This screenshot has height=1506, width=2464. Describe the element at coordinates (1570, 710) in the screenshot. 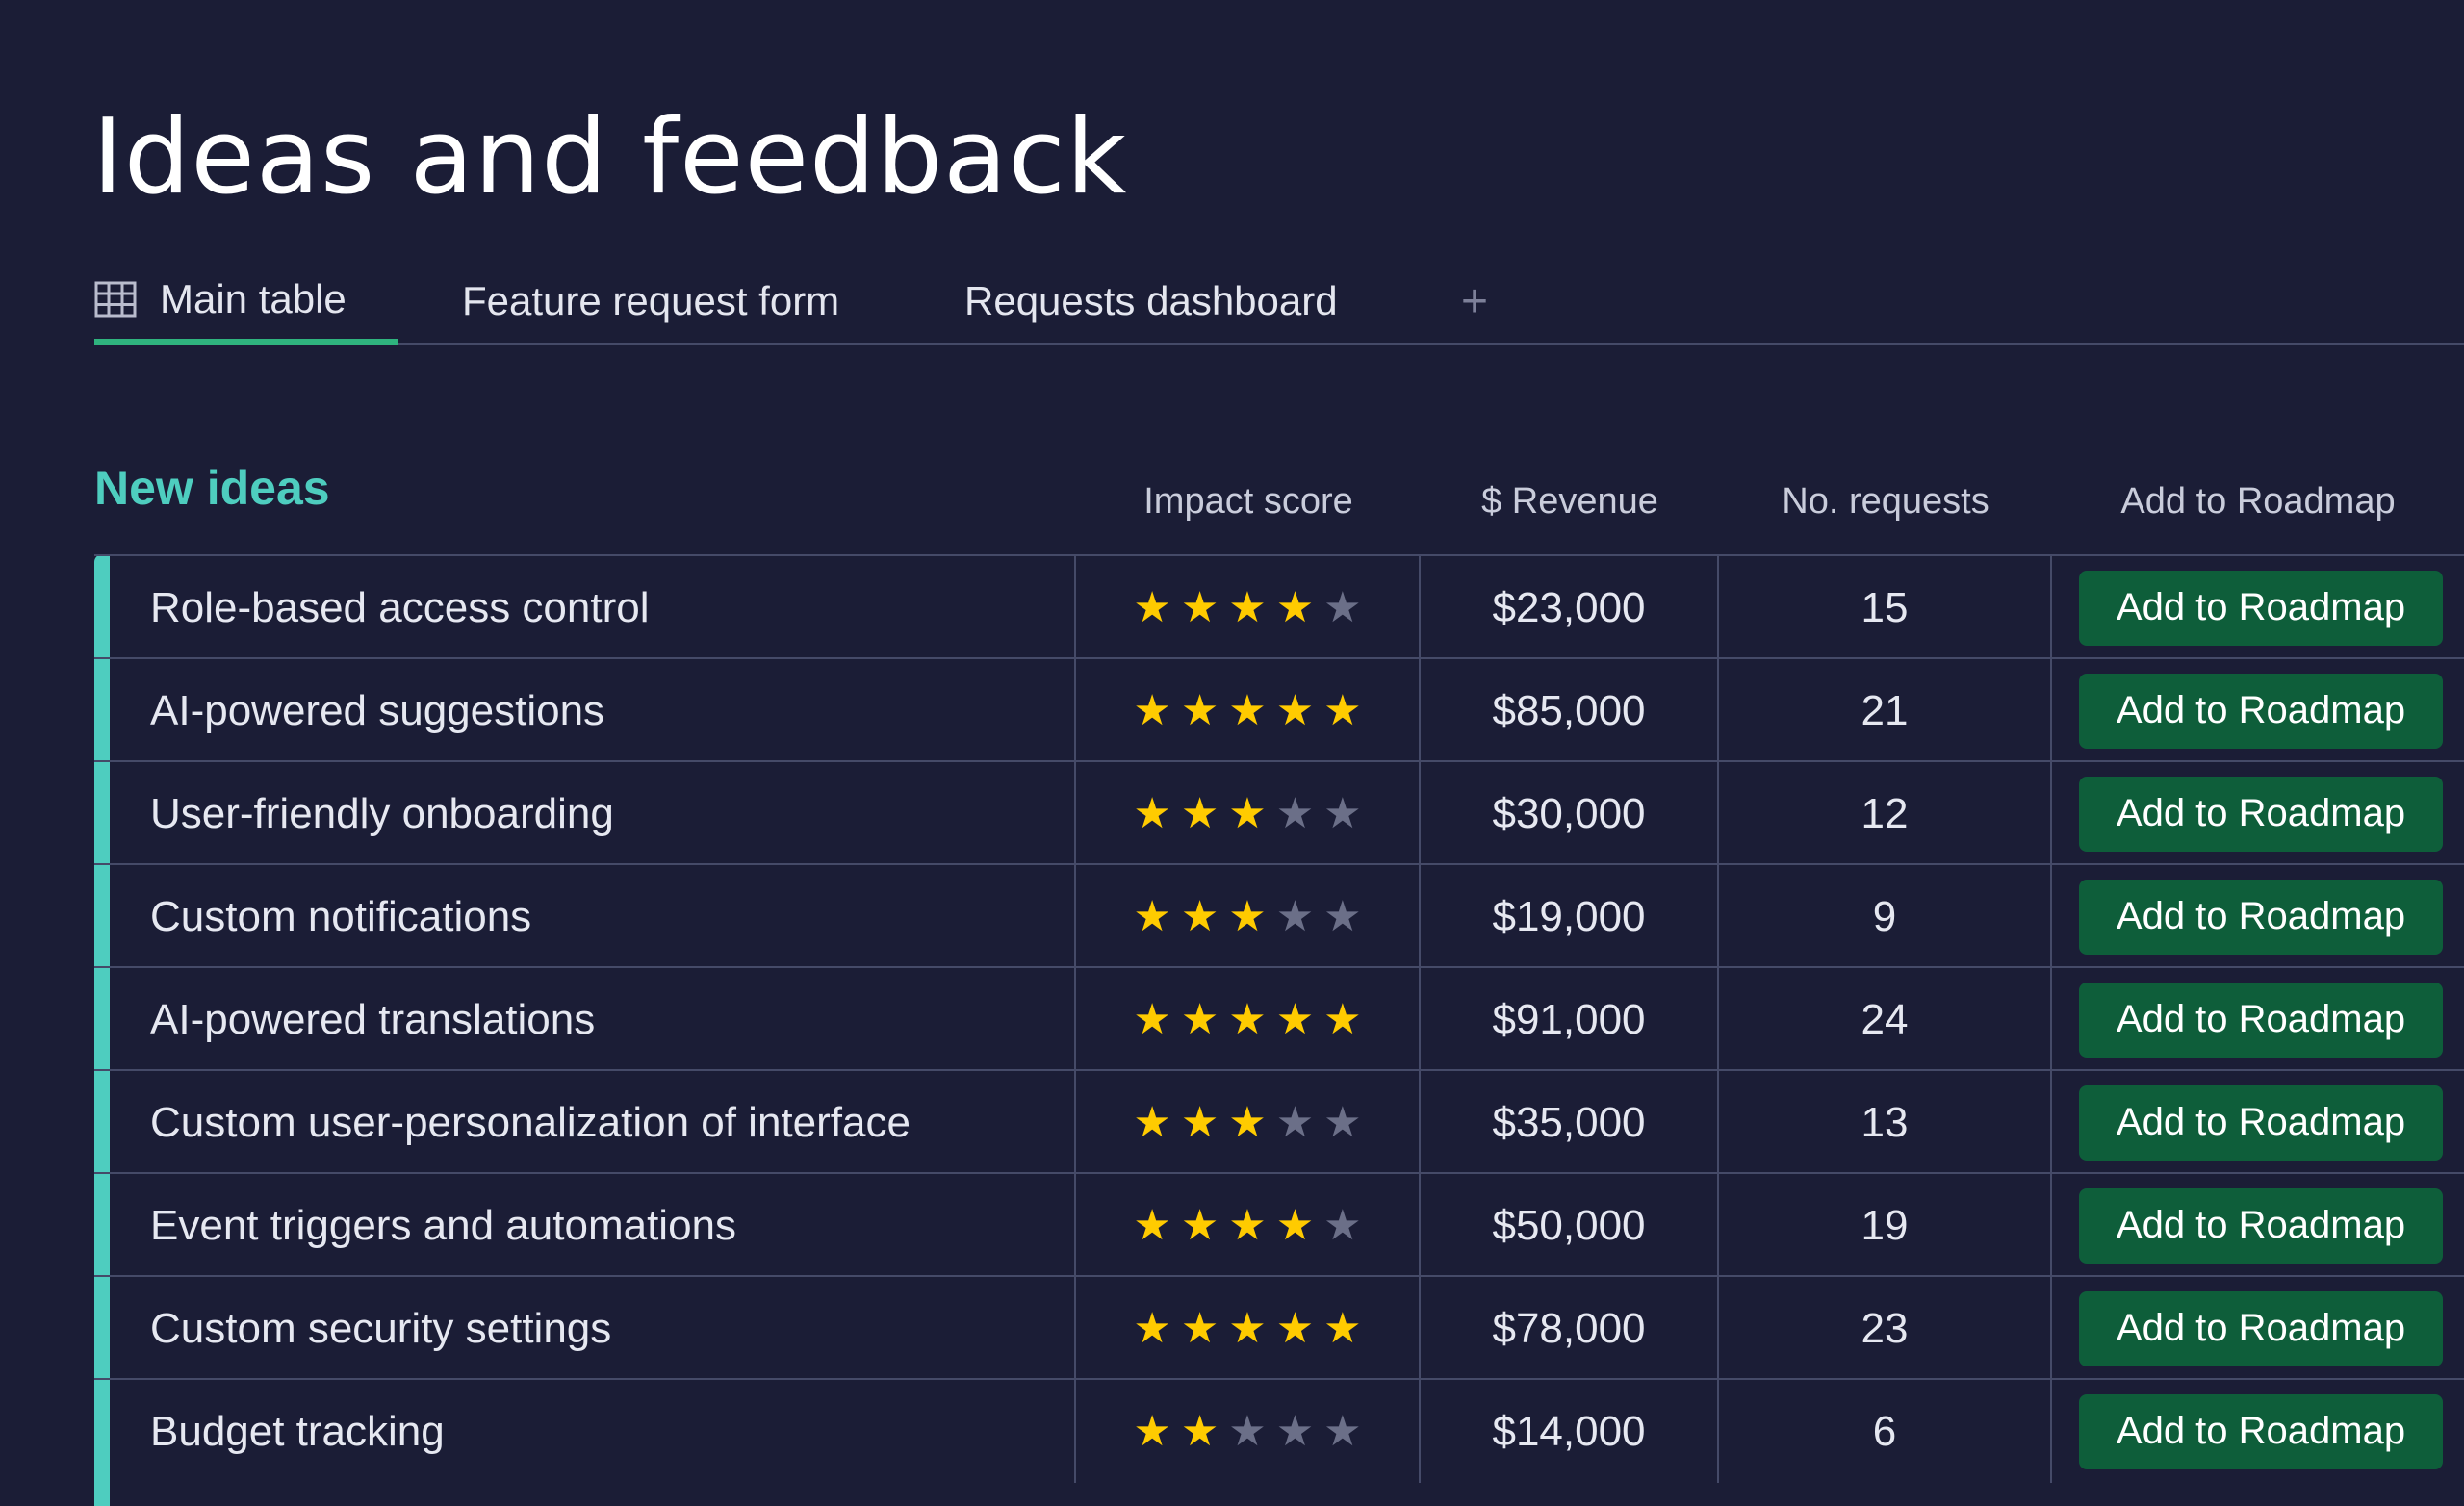

I see `revenue-value: $85,000` at that location.